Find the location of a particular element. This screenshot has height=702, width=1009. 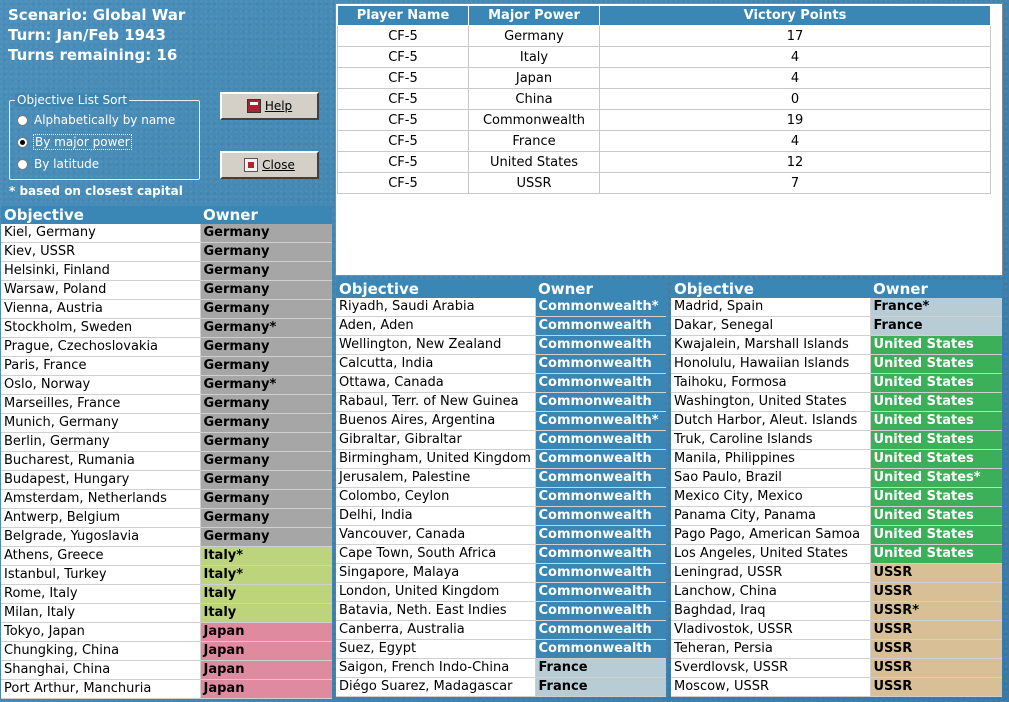

victory-row: CF-5 United States 12 is located at coordinates (664, 162).